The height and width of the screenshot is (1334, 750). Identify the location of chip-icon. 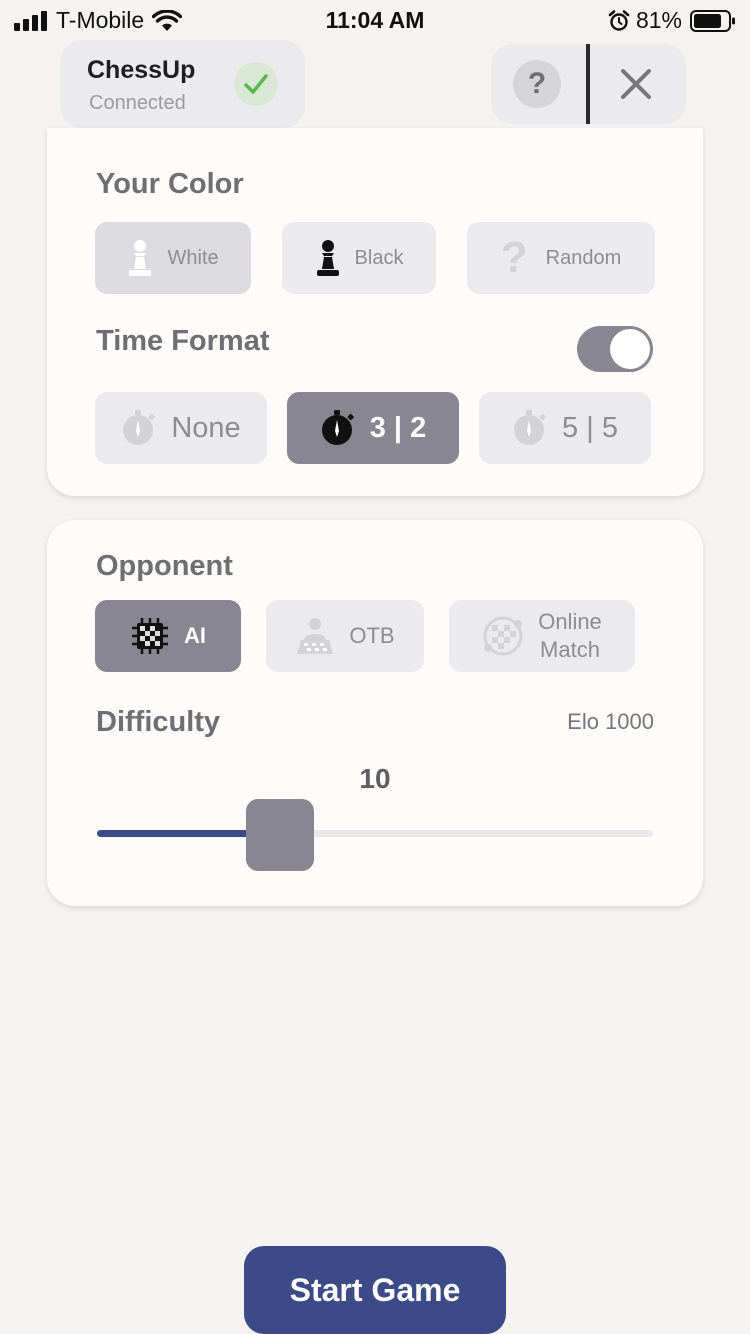
(150, 636).